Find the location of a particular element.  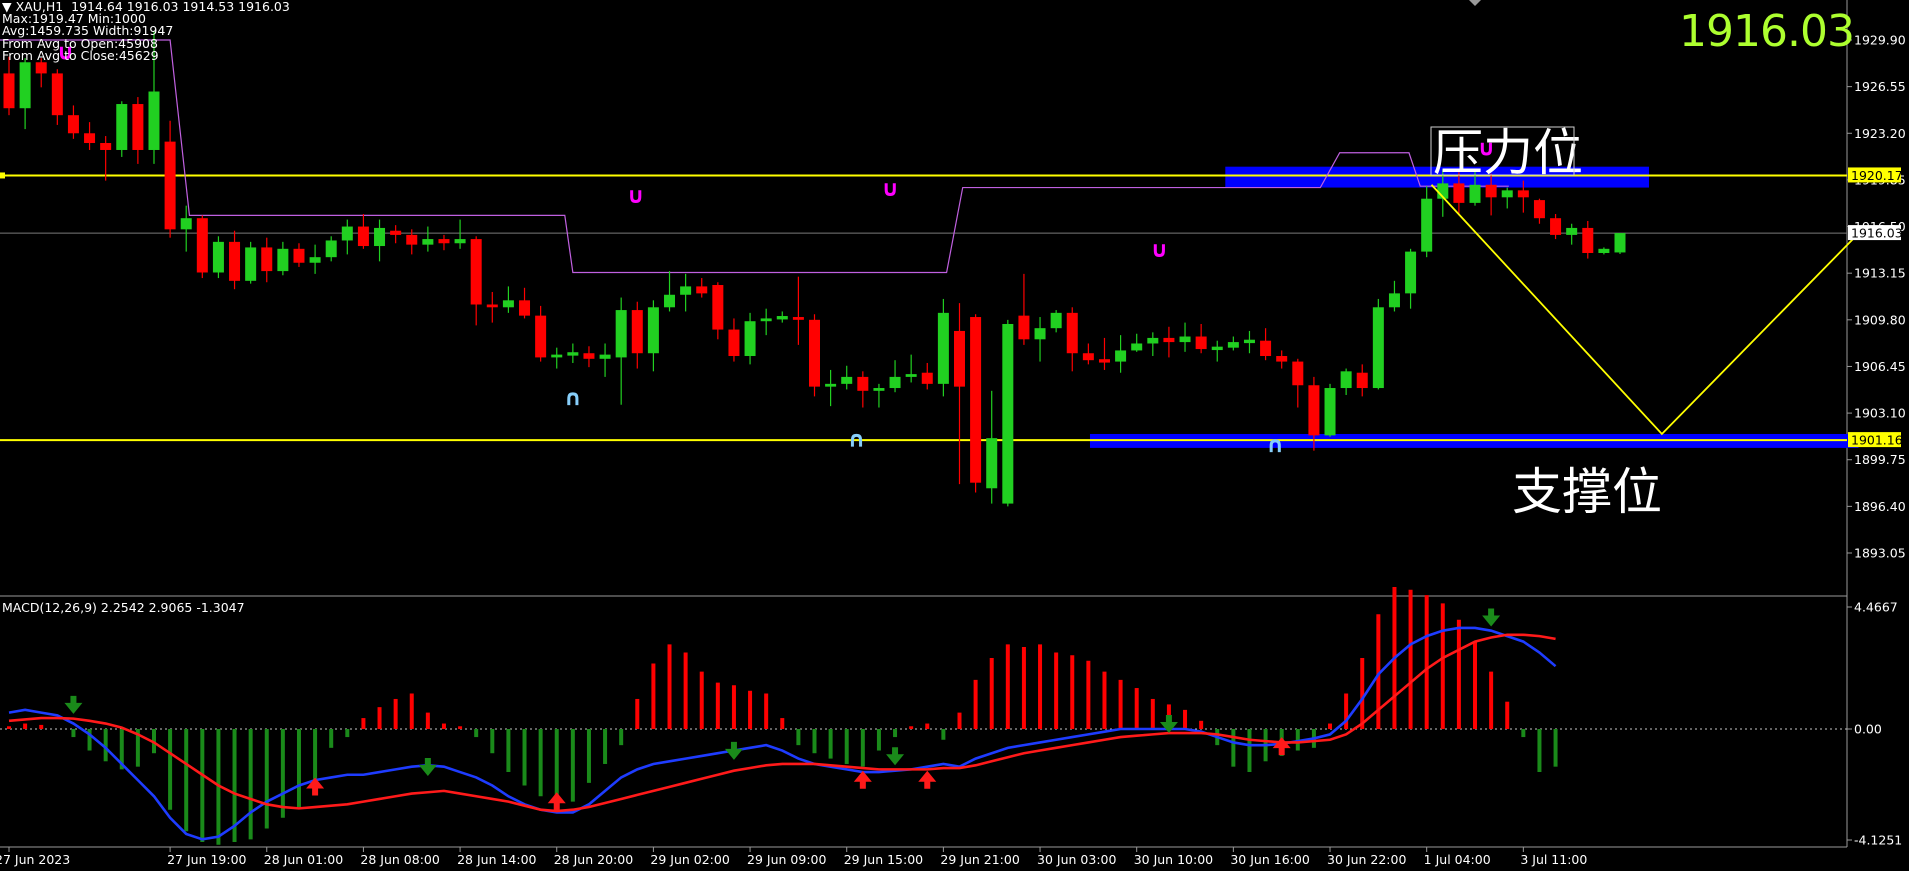

time-axis-label: 30 Jun 16:00 is located at coordinates (1269, 859).